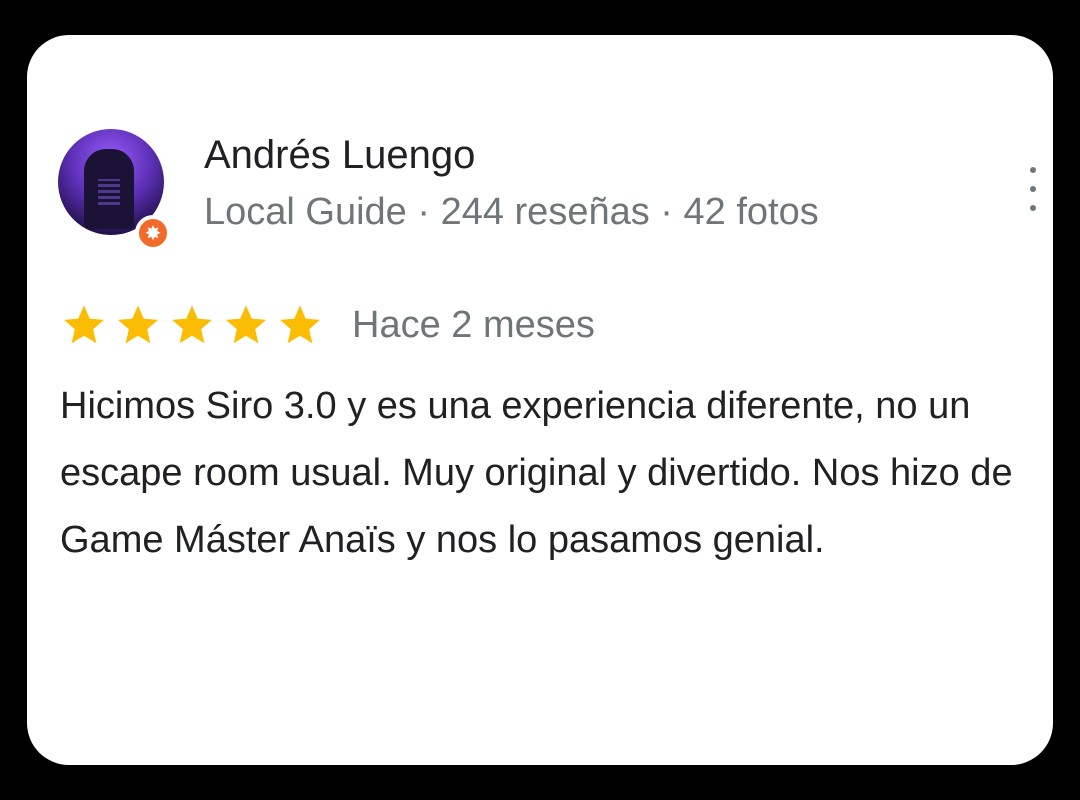  I want to click on review-date: Hace 2 meses, so click(473, 324).